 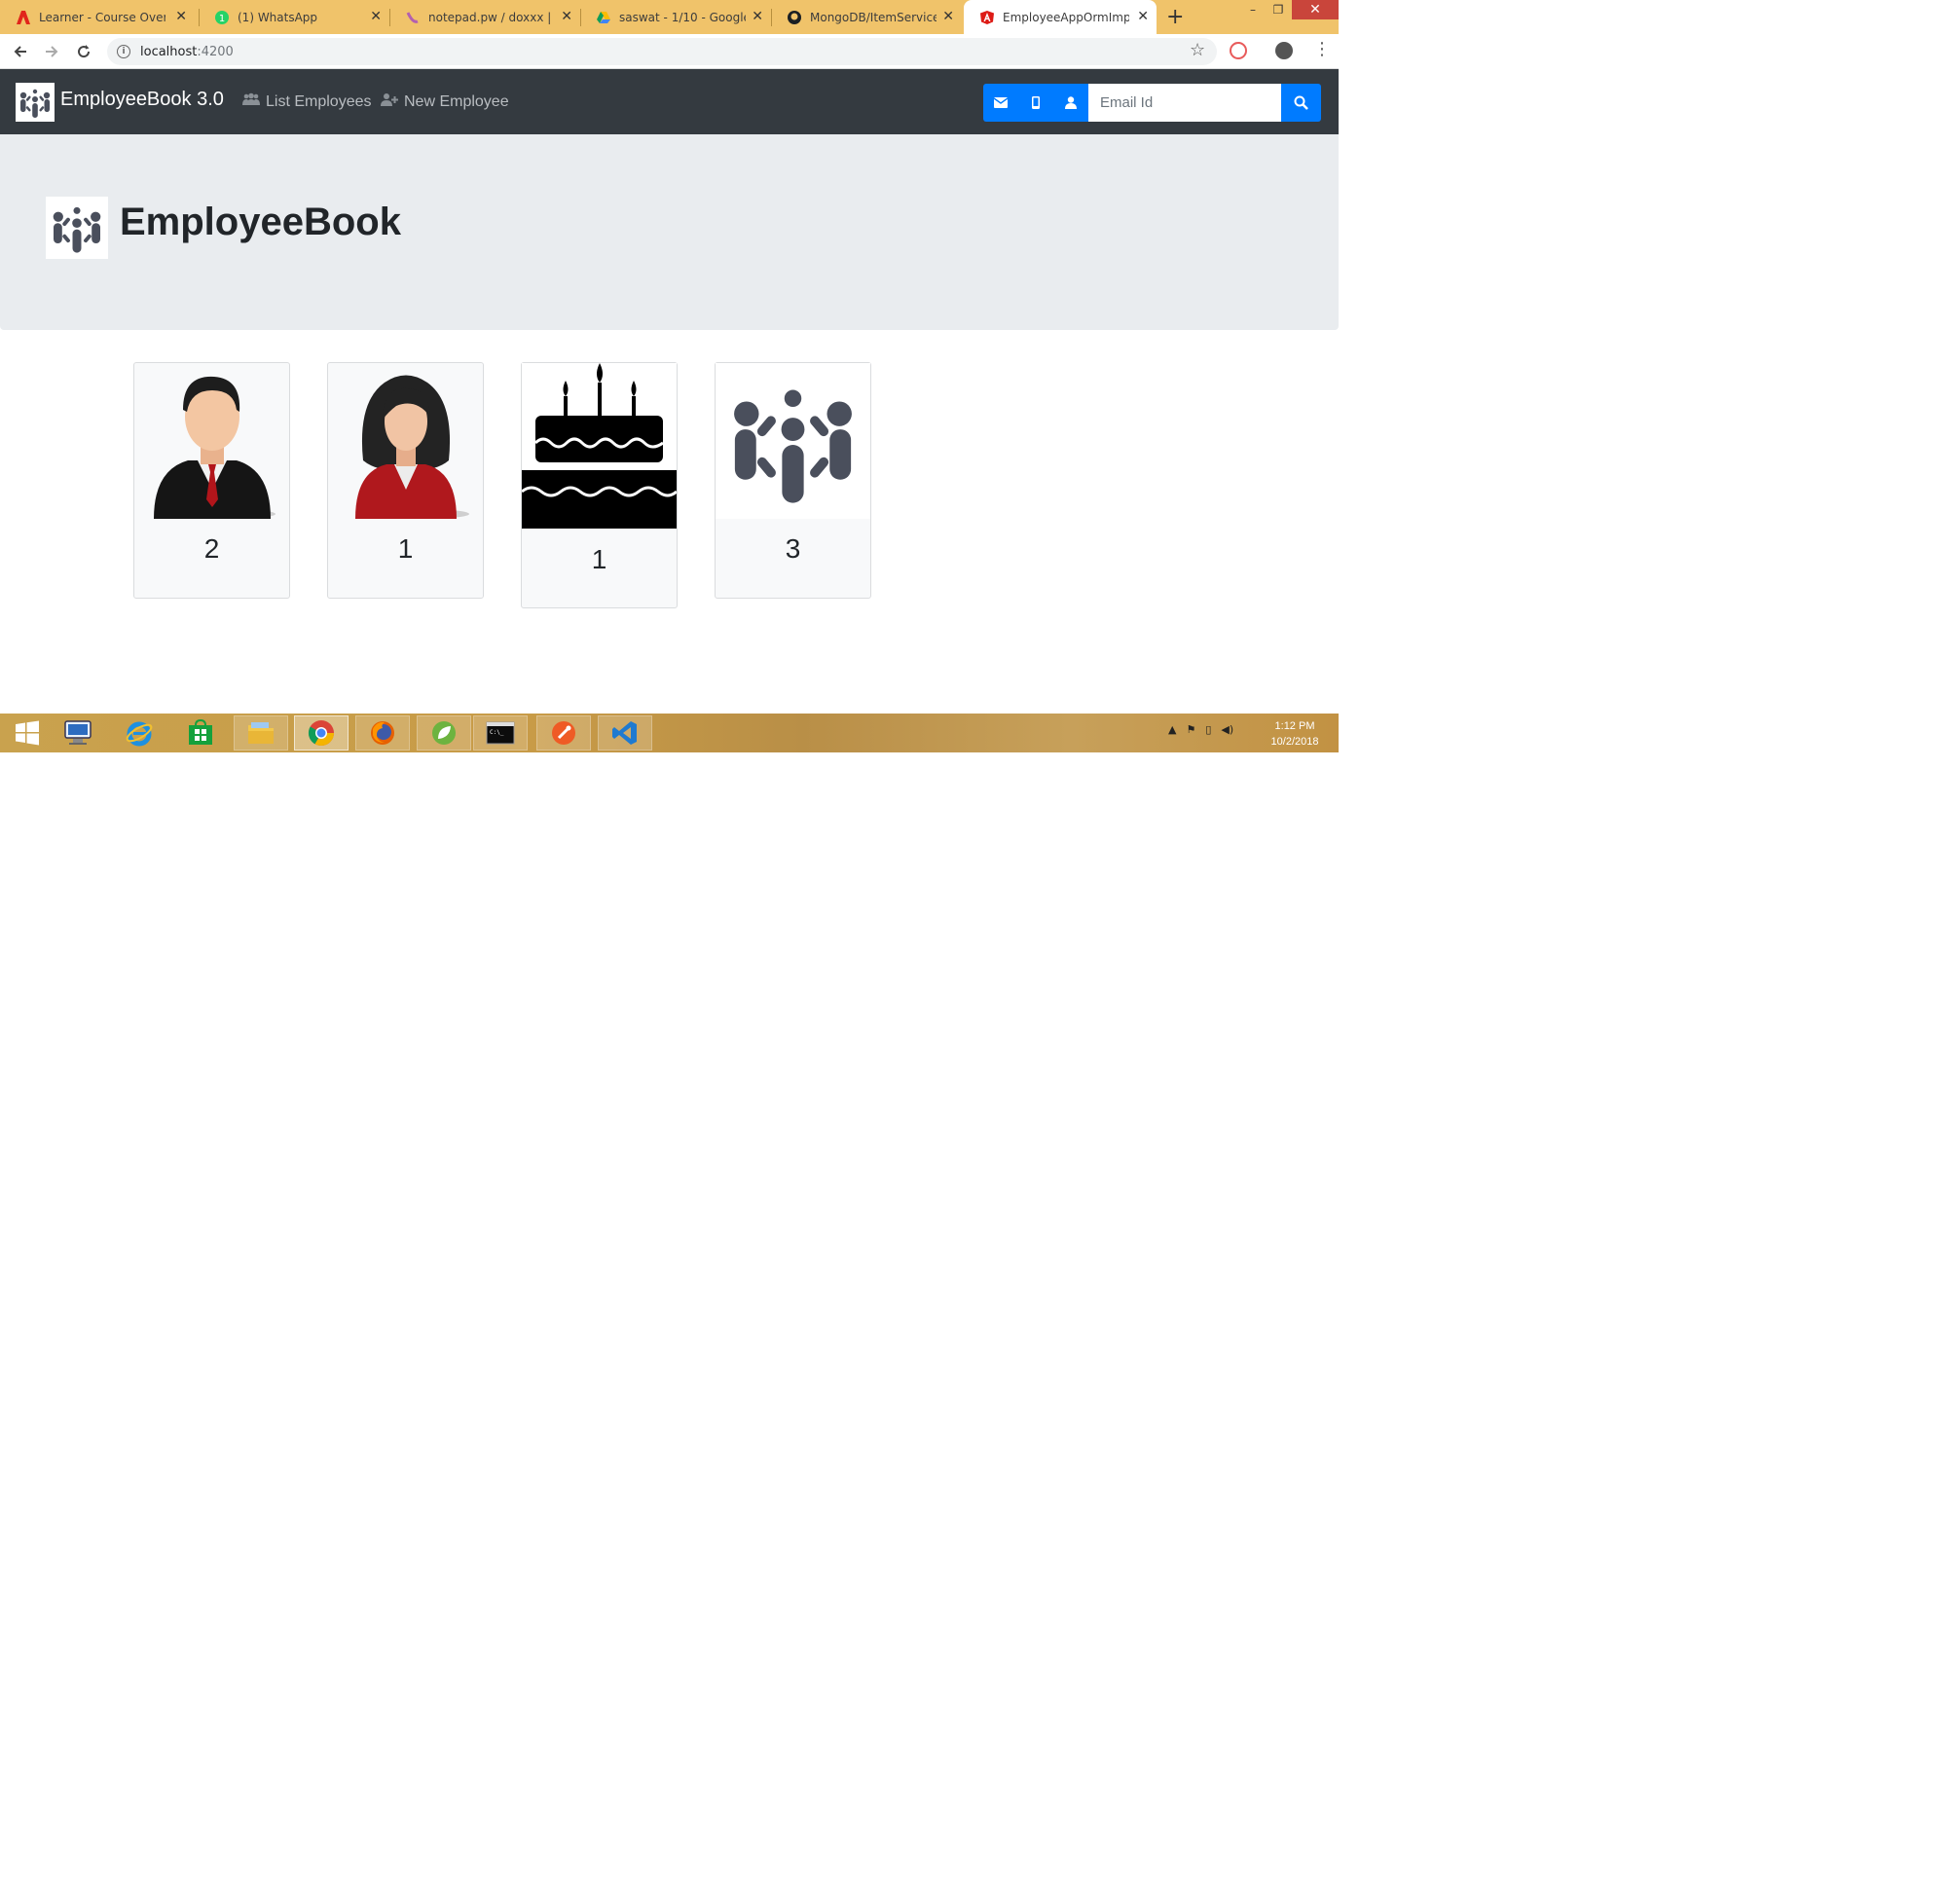 I want to click on url-port: :4200, so click(x=215, y=51).